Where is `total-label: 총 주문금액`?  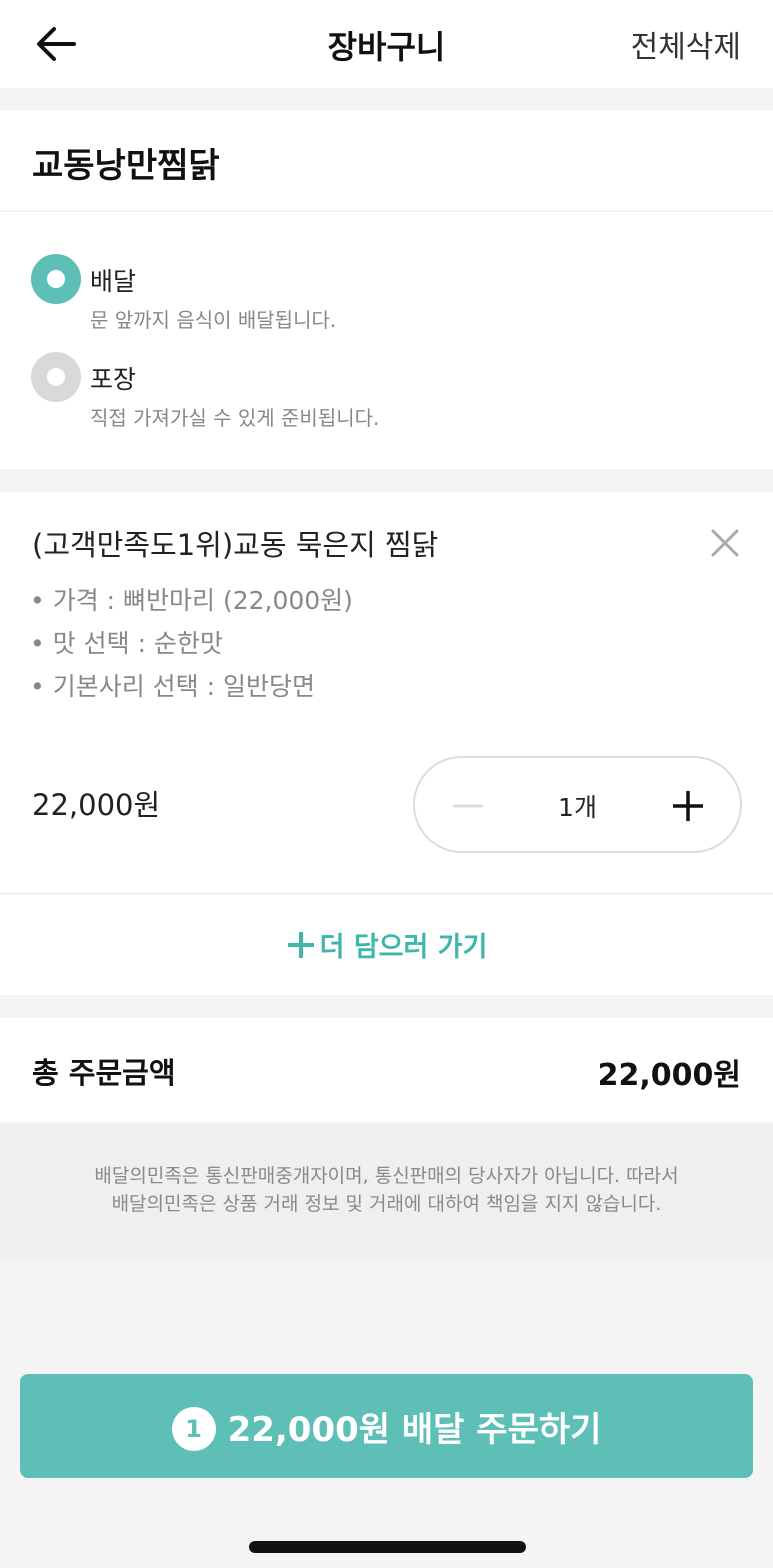
total-label: 총 주문금액 is located at coordinates (104, 1073).